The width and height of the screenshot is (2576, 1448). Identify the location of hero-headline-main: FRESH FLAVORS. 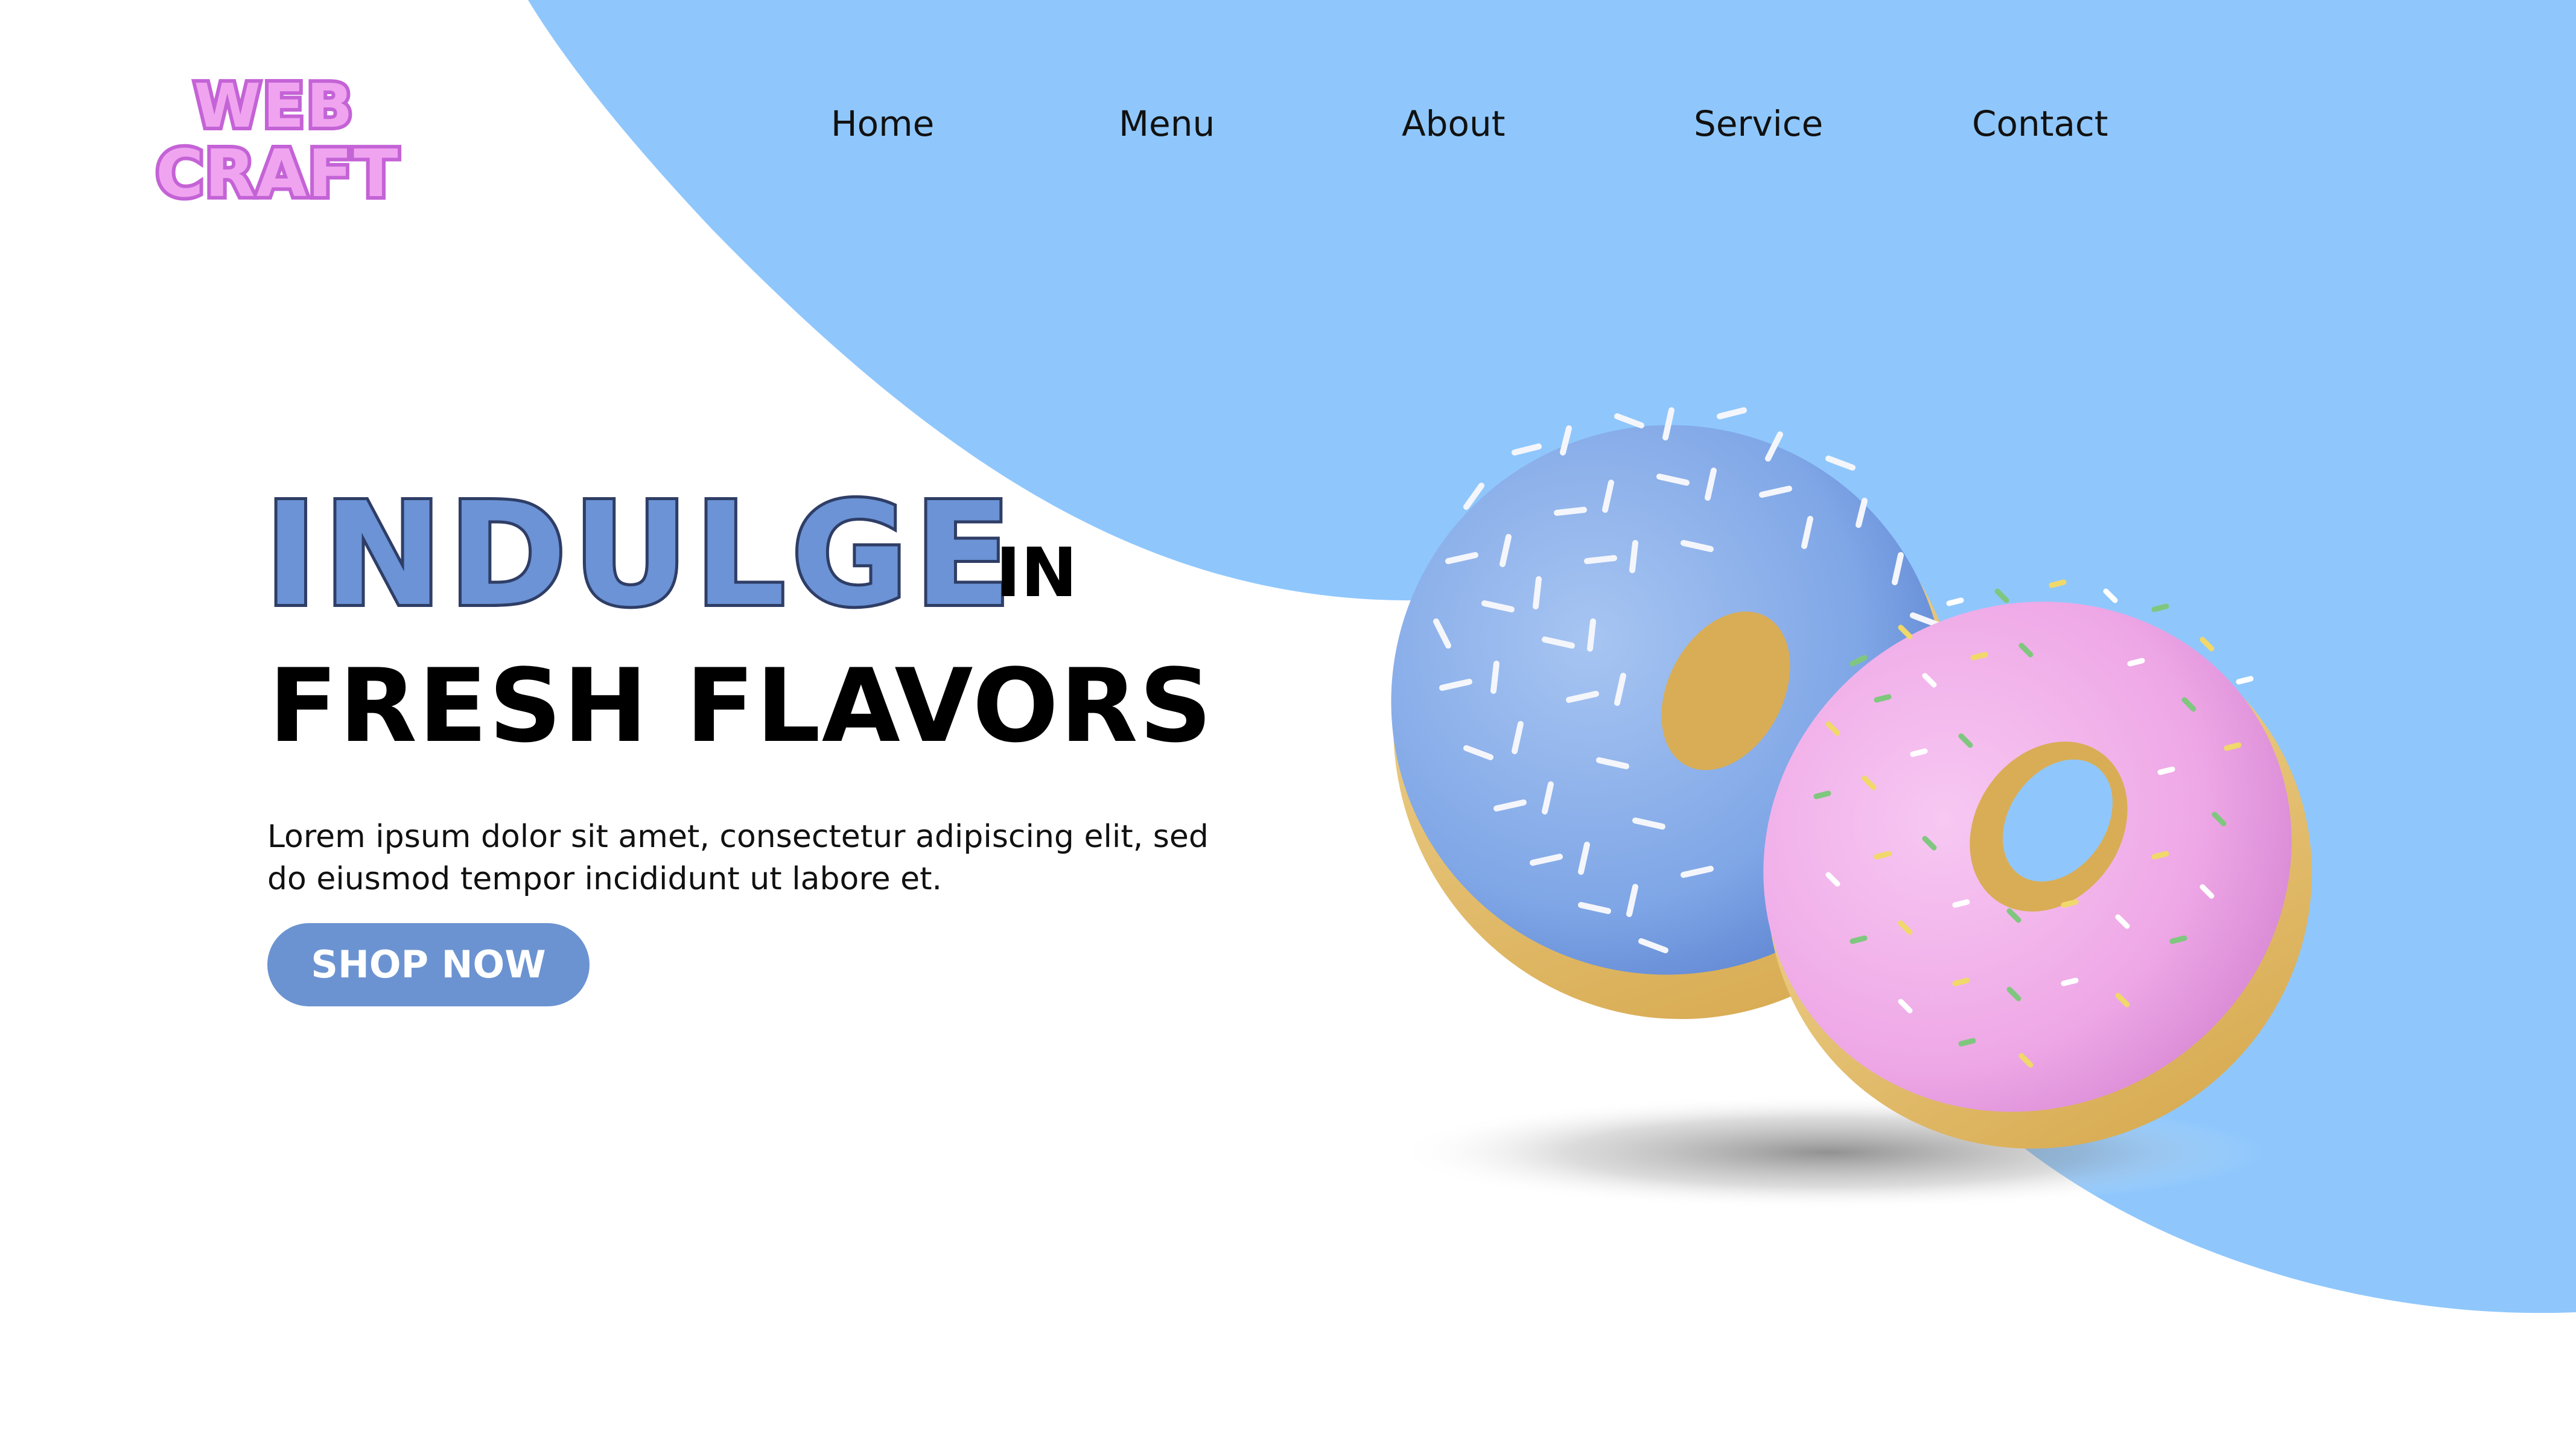
(741, 706).